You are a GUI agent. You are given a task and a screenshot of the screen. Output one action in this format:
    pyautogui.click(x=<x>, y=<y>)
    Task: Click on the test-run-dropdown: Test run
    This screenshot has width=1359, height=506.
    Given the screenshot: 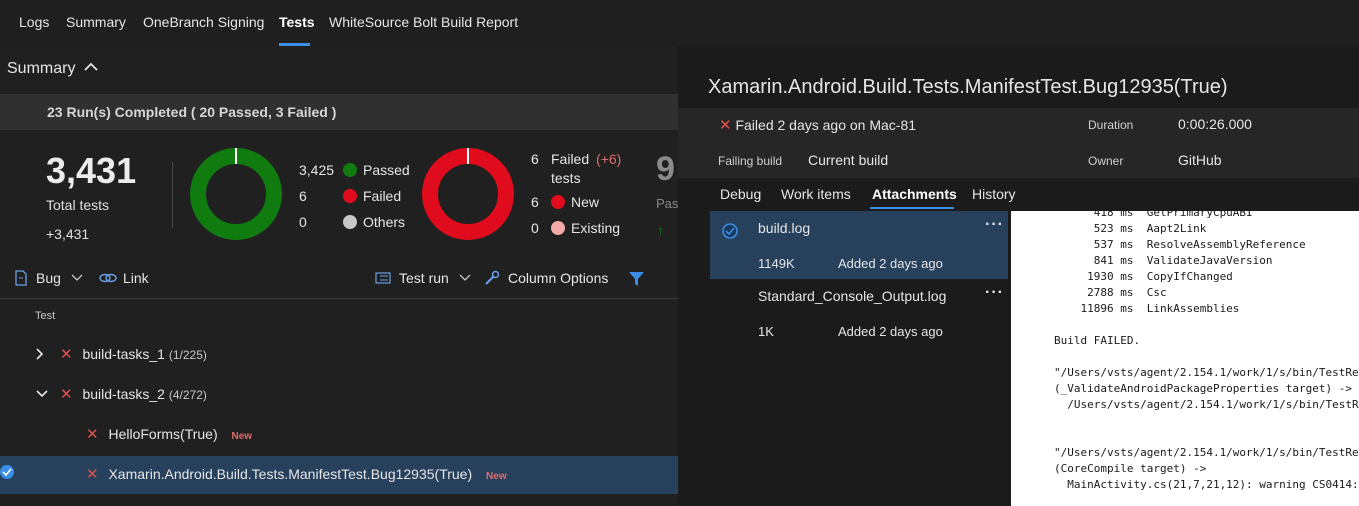 What is the action you would take?
    pyautogui.click(x=423, y=278)
    